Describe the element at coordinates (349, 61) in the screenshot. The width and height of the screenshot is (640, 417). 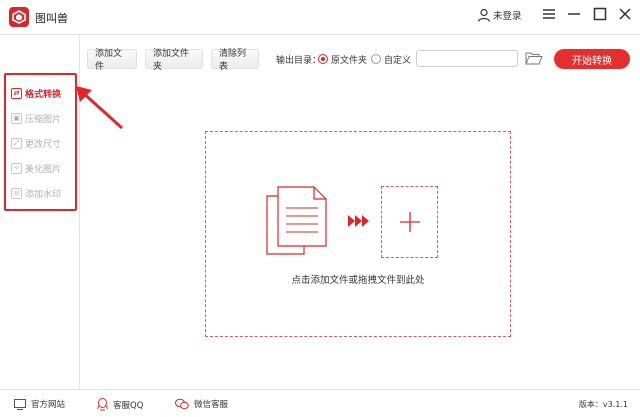
I see `radio-original-label: 原文件夹` at that location.